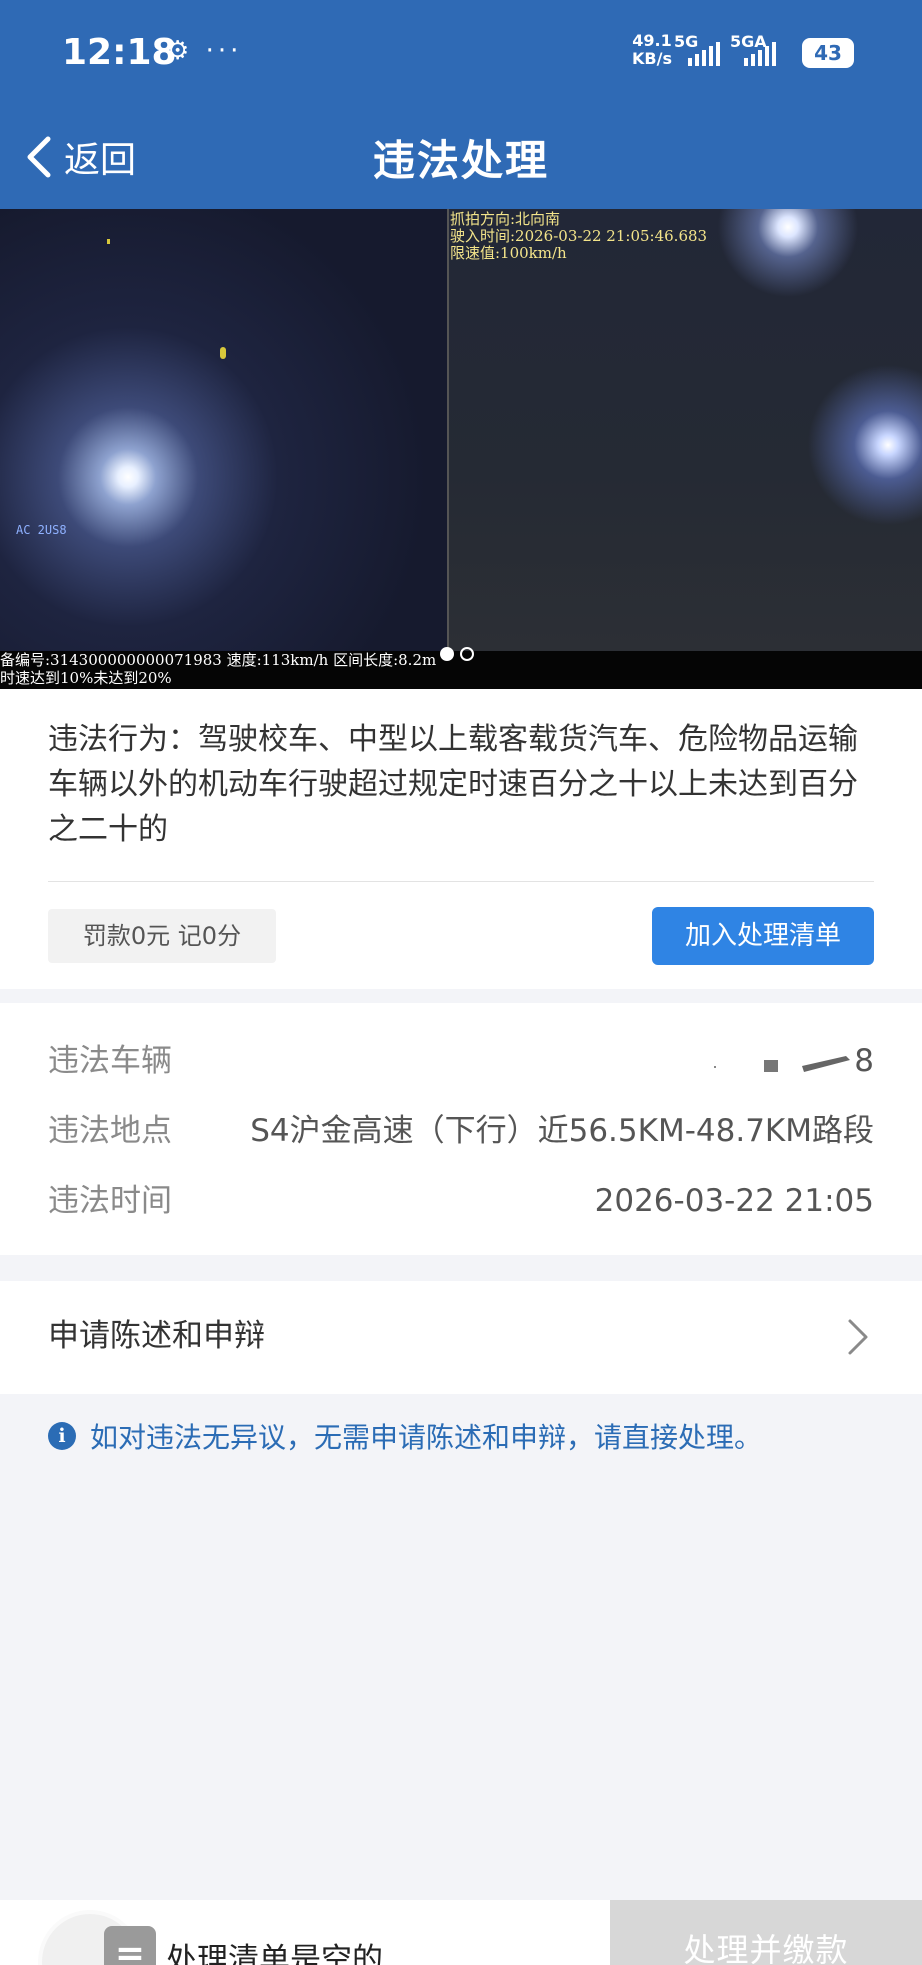  Describe the element at coordinates (156, 1336) in the screenshot. I see `statement-label: 申请陈述和申辩` at that location.